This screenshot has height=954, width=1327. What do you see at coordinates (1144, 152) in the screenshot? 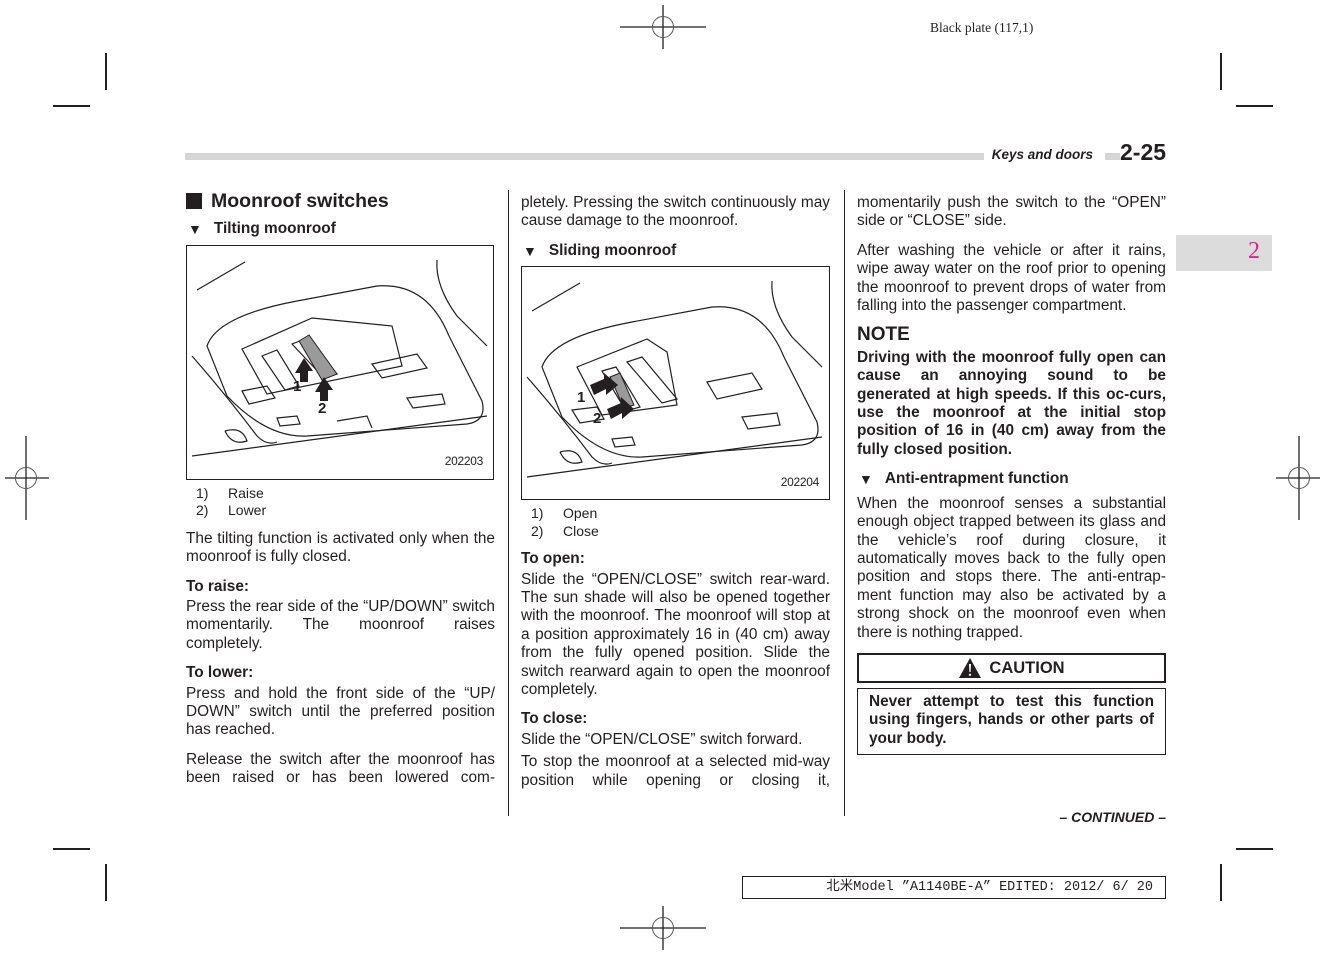
I see `page-number: 2-25` at bounding box center [1144, 152].